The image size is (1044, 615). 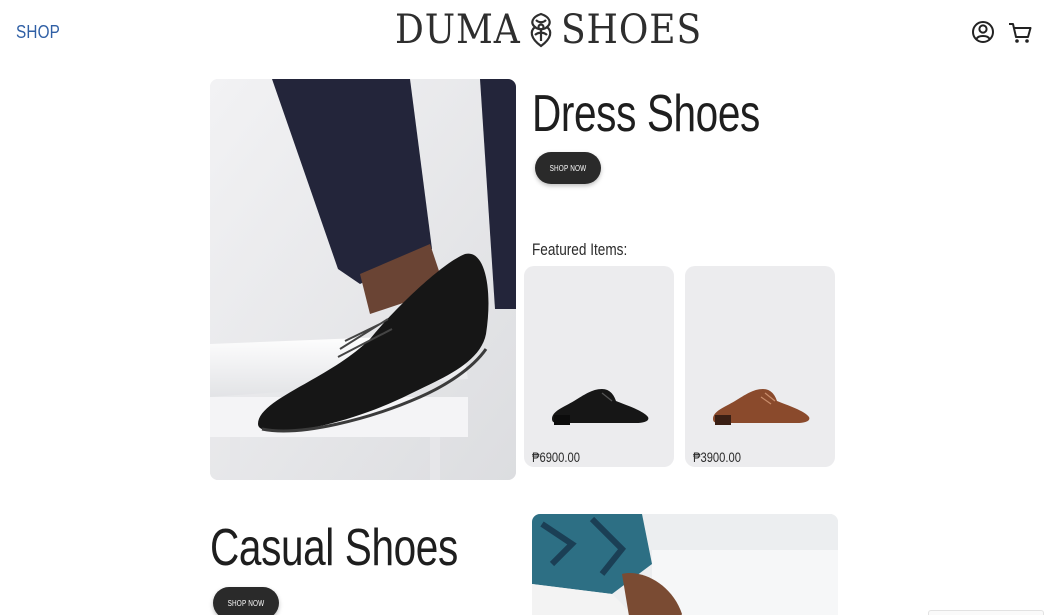 What do you see at coordinates (556, 457) in the screenshot?
I see `product-price: ₱6900.00` at bounding box center [556, 457].